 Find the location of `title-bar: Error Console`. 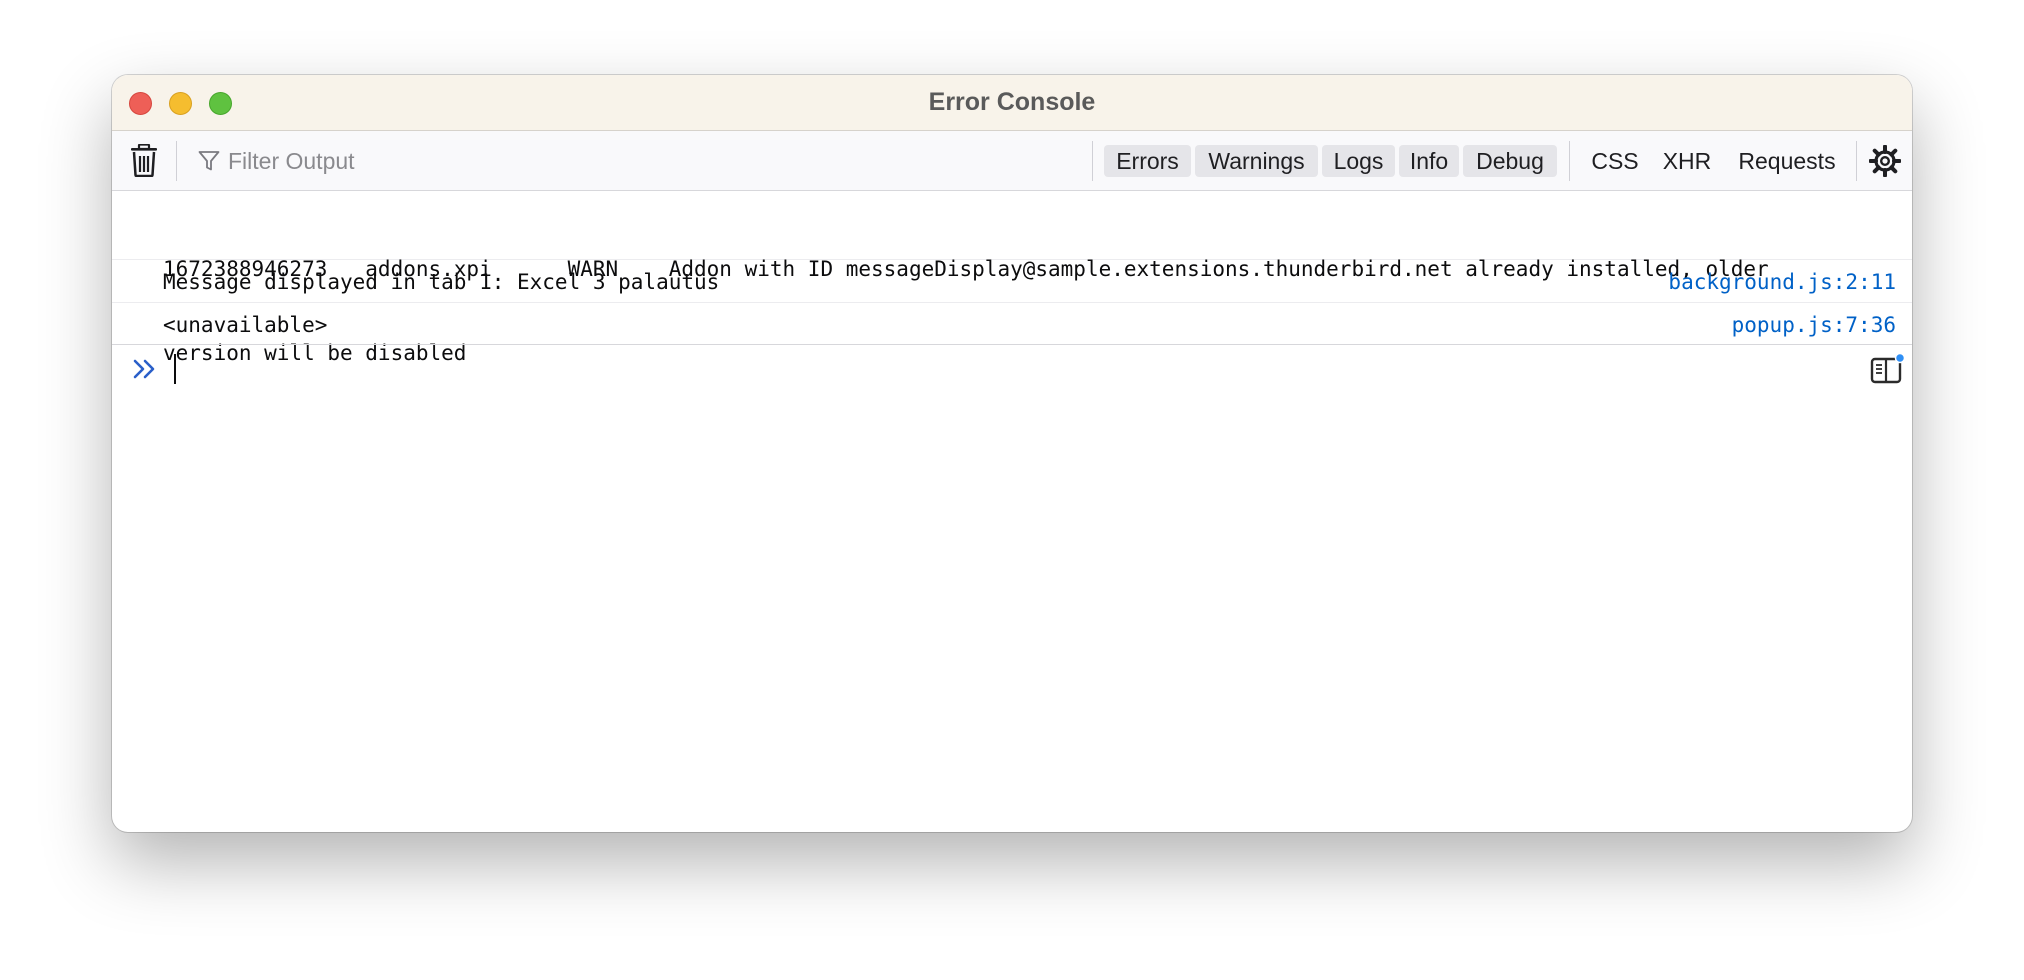

title-bar: Error Console is located at coordinates (1012, 103).